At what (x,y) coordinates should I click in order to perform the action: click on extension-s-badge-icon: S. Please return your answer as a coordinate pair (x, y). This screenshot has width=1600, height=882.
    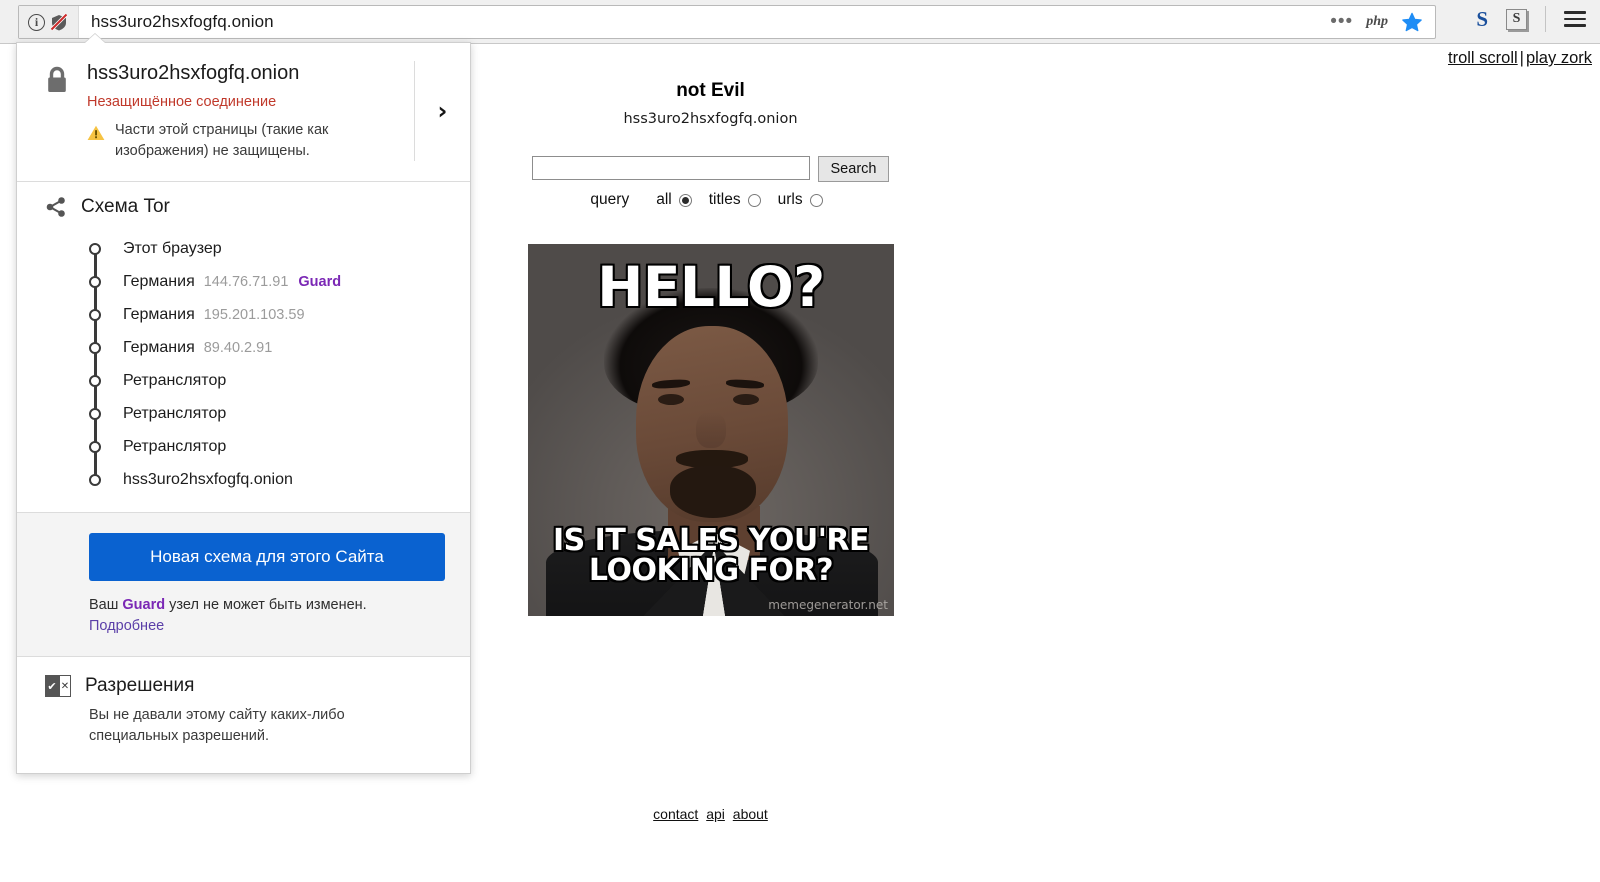
    Looking at the image, I should click on (1516, 19).